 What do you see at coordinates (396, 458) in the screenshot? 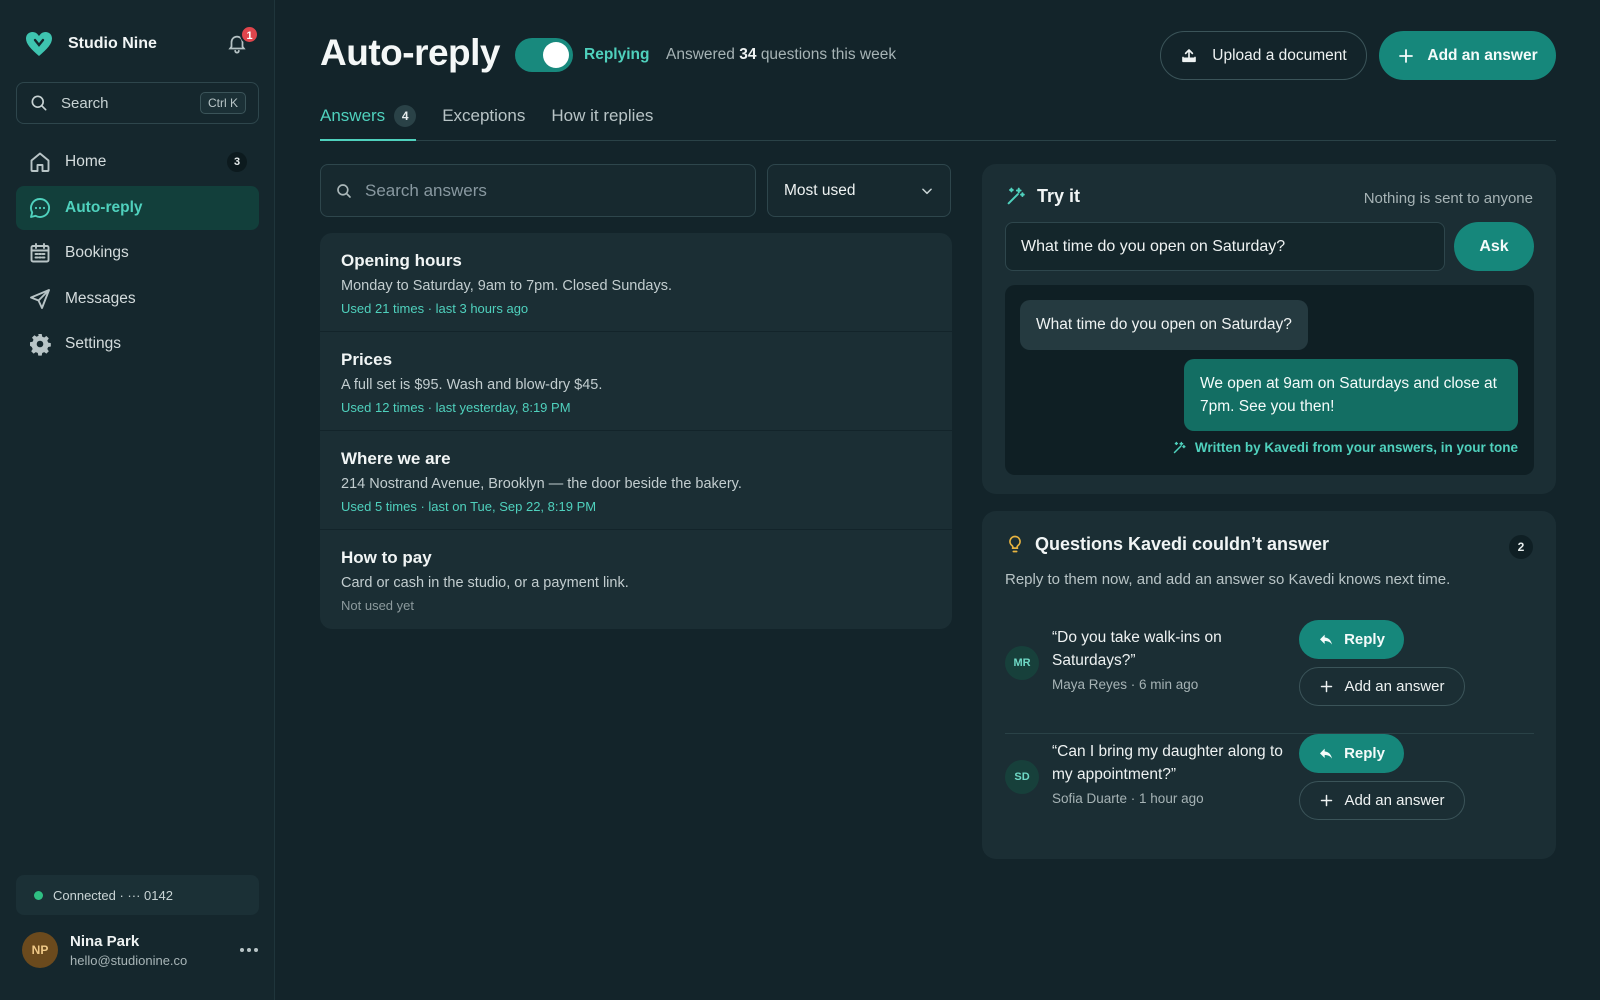
I see `answer-title: Where we are` at bounding box center [396, 458].